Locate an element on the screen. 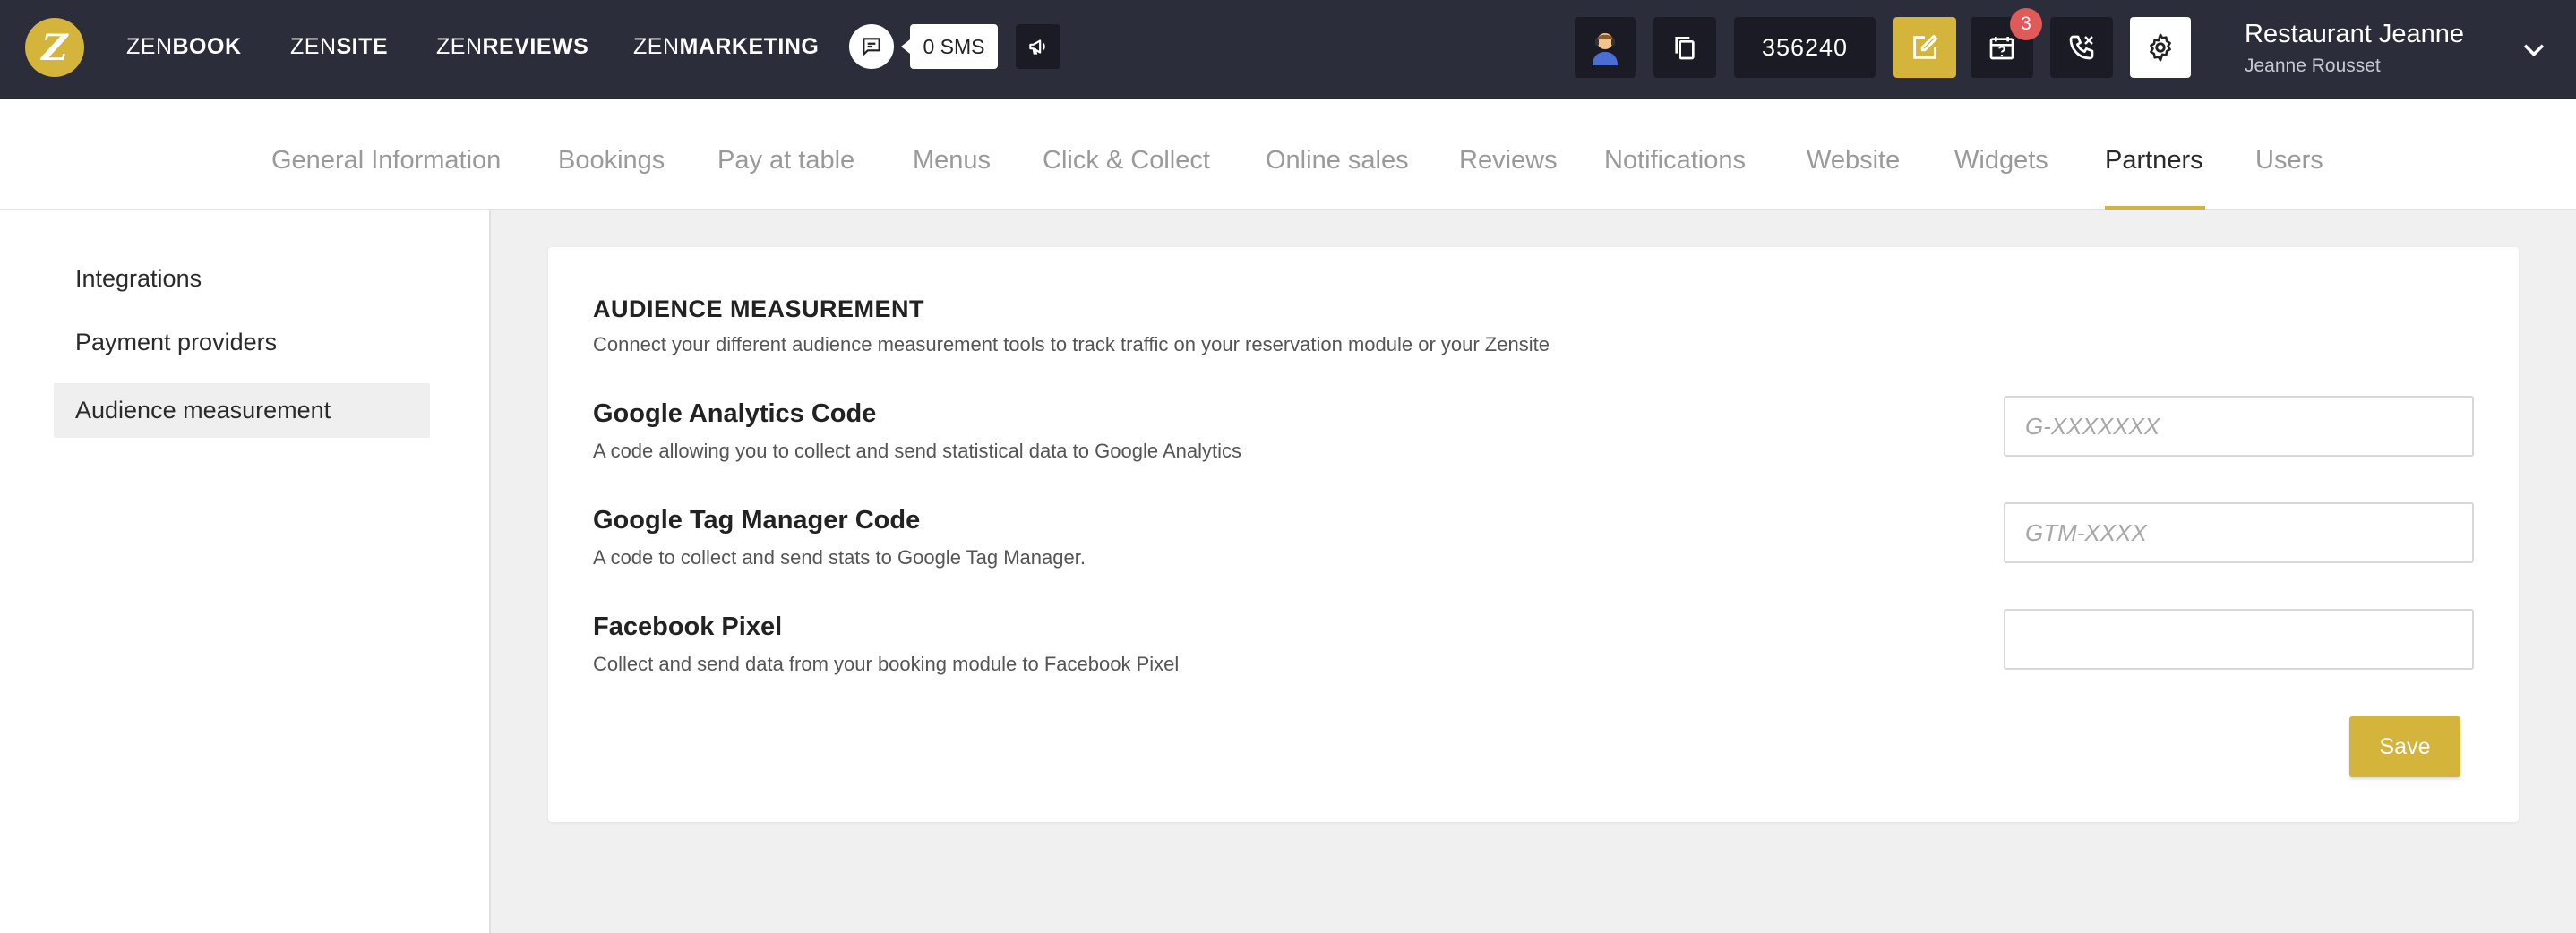  phone-icon is located at coordinates (2081, 47).